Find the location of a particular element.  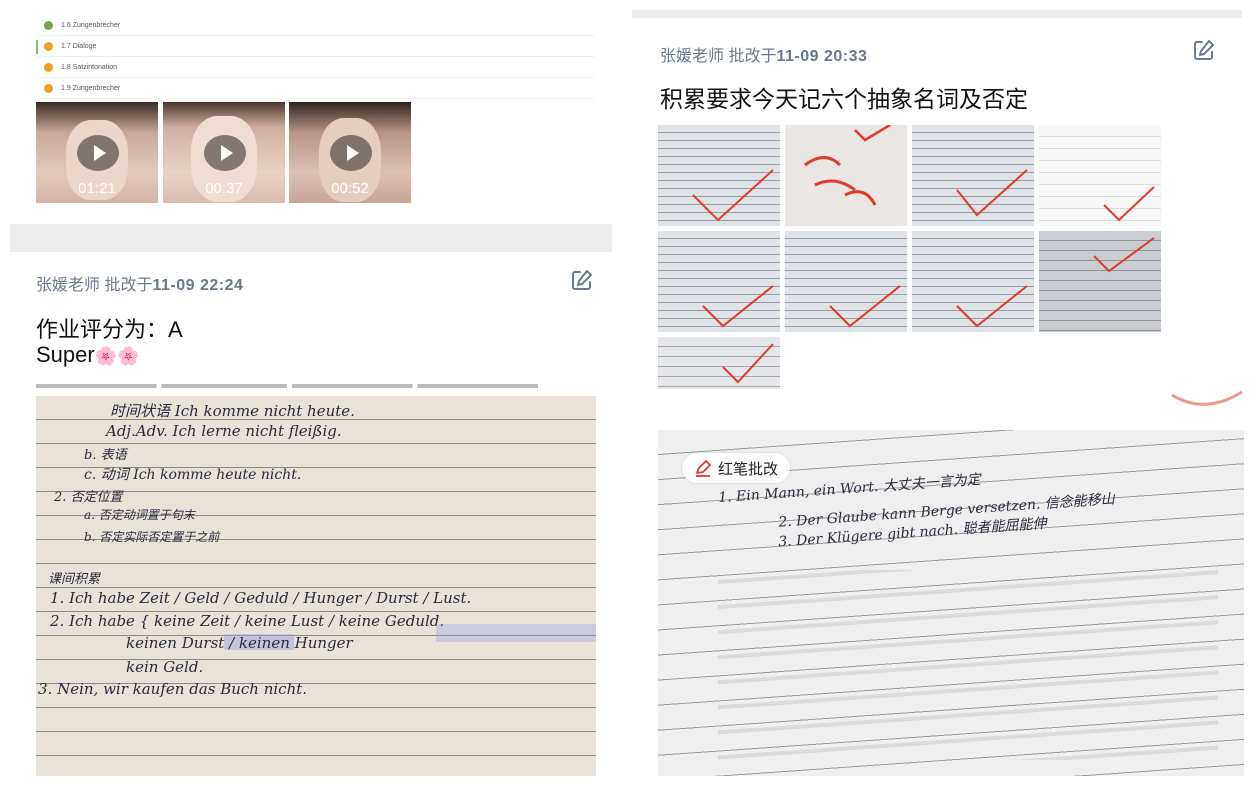

praise-text: Super is located at coordinates (65, 354).